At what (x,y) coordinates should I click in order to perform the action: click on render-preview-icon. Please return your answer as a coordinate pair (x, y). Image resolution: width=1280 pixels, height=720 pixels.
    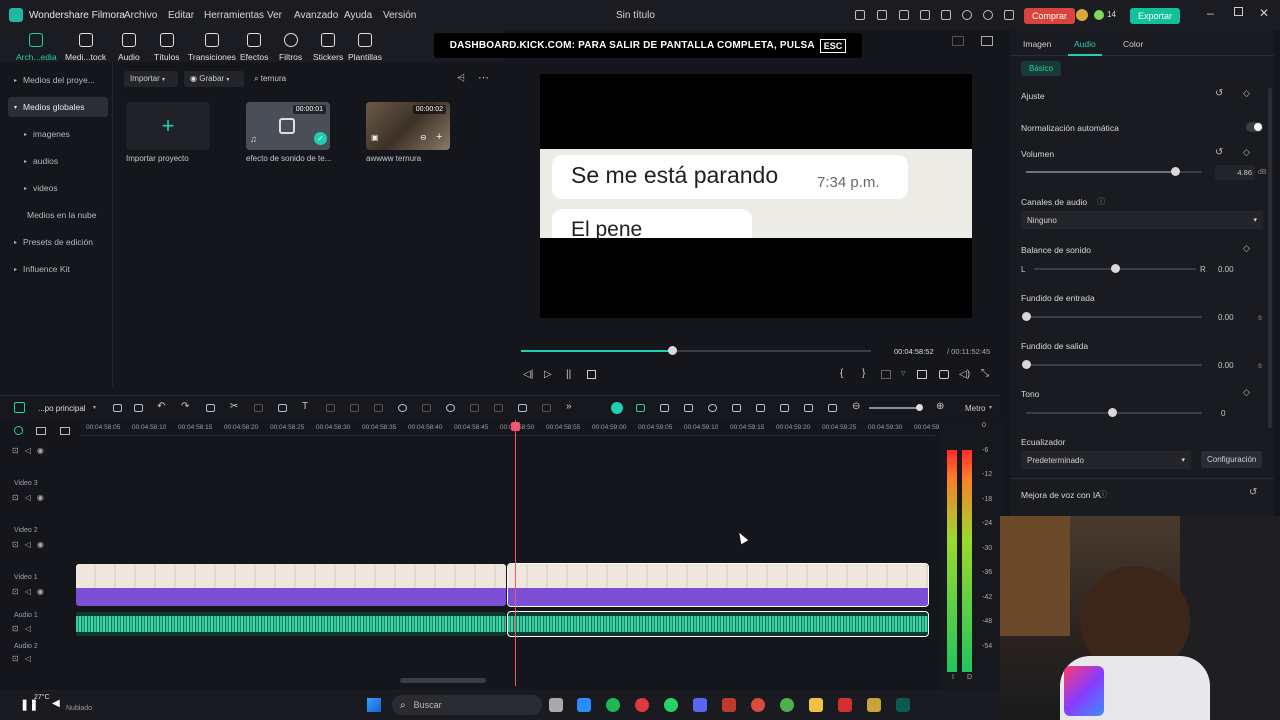
    Looking at the image, I should click on (712, 408).